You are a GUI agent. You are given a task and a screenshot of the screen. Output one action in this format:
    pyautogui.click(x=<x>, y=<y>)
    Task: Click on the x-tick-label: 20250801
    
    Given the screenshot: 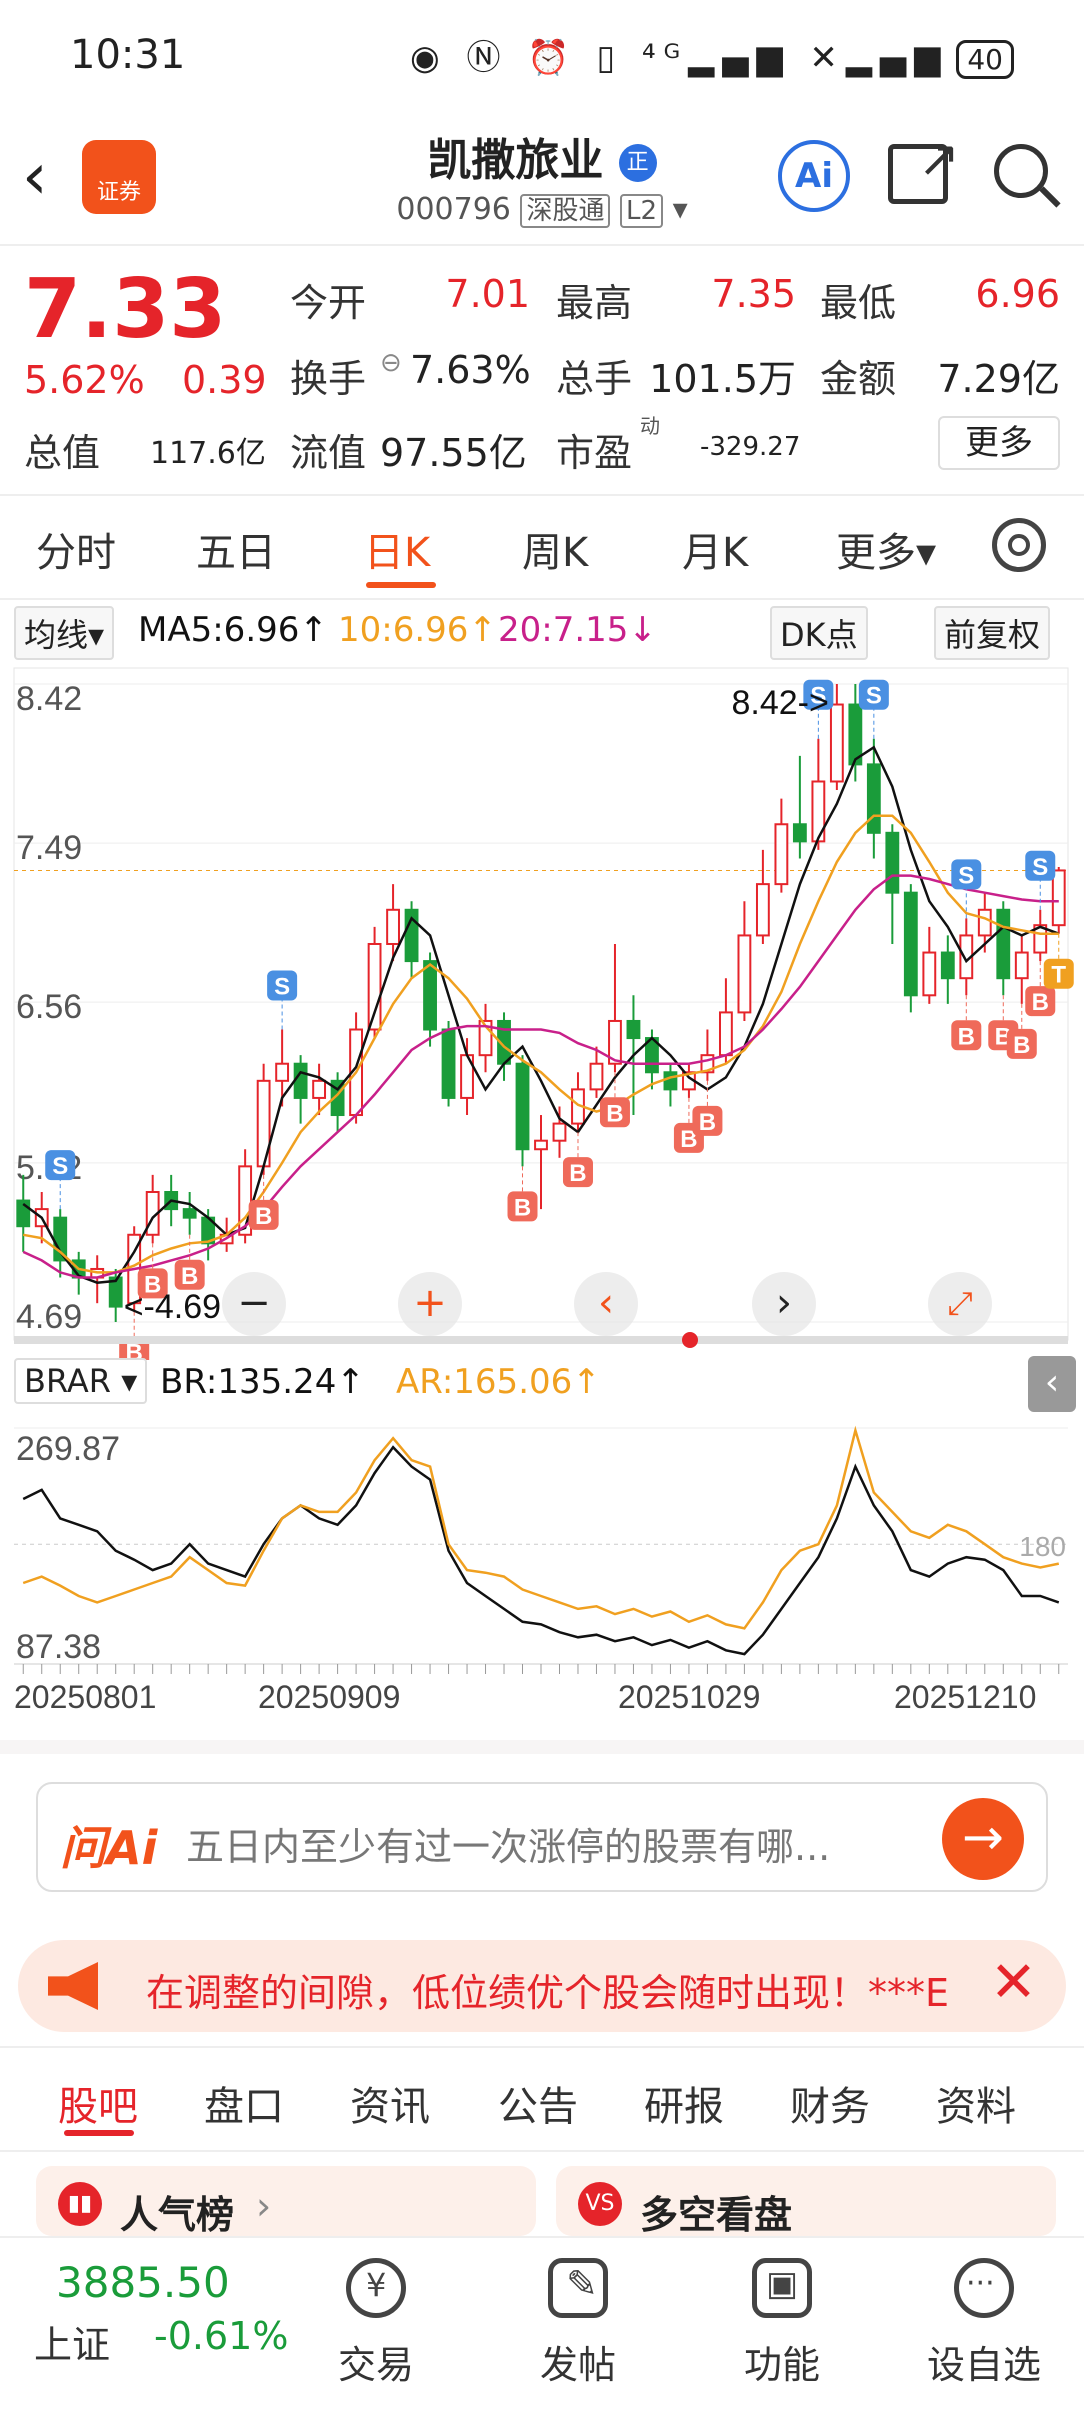 What is the action you would take?
    pyautogui.click(x=85, y=1697)
    